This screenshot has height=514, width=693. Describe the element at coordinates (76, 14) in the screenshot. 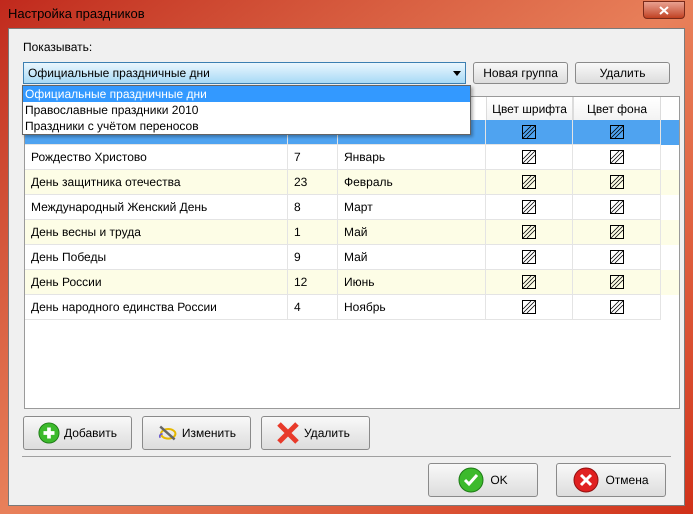

I see `window-title: Настройка праздников` at that location.